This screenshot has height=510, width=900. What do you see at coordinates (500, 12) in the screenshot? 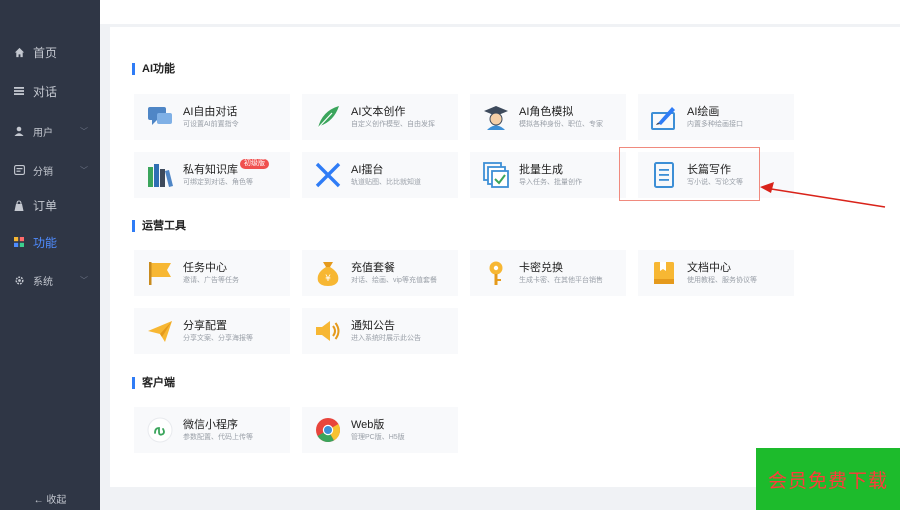
I see `top-bar` at bounding box center [500, 12].